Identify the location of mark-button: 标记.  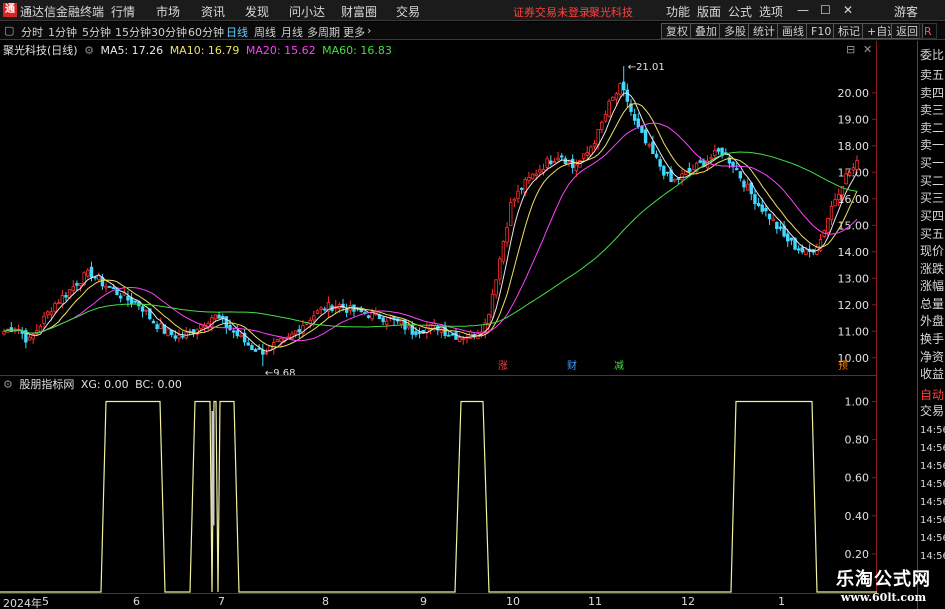
(849, 31).